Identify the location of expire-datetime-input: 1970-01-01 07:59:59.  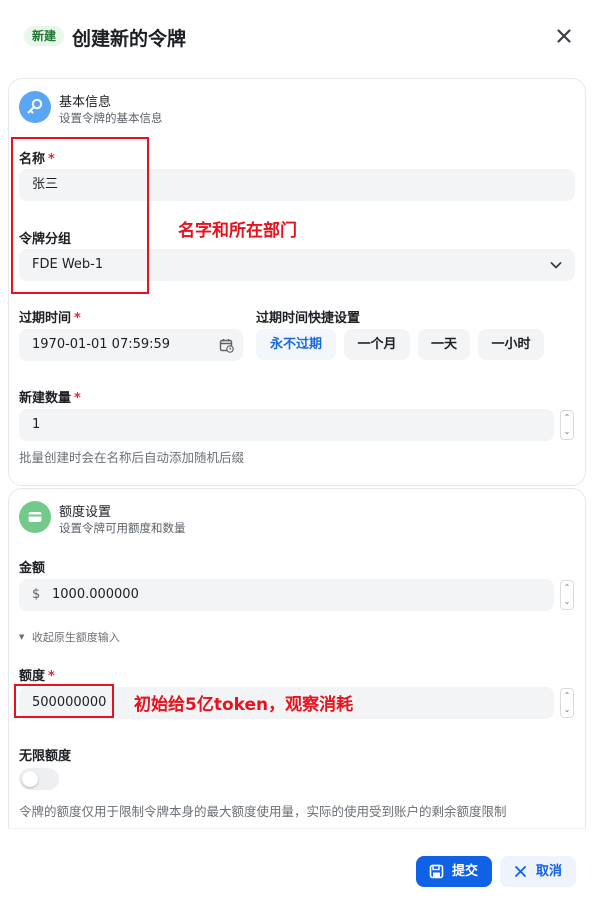
(131, 345).